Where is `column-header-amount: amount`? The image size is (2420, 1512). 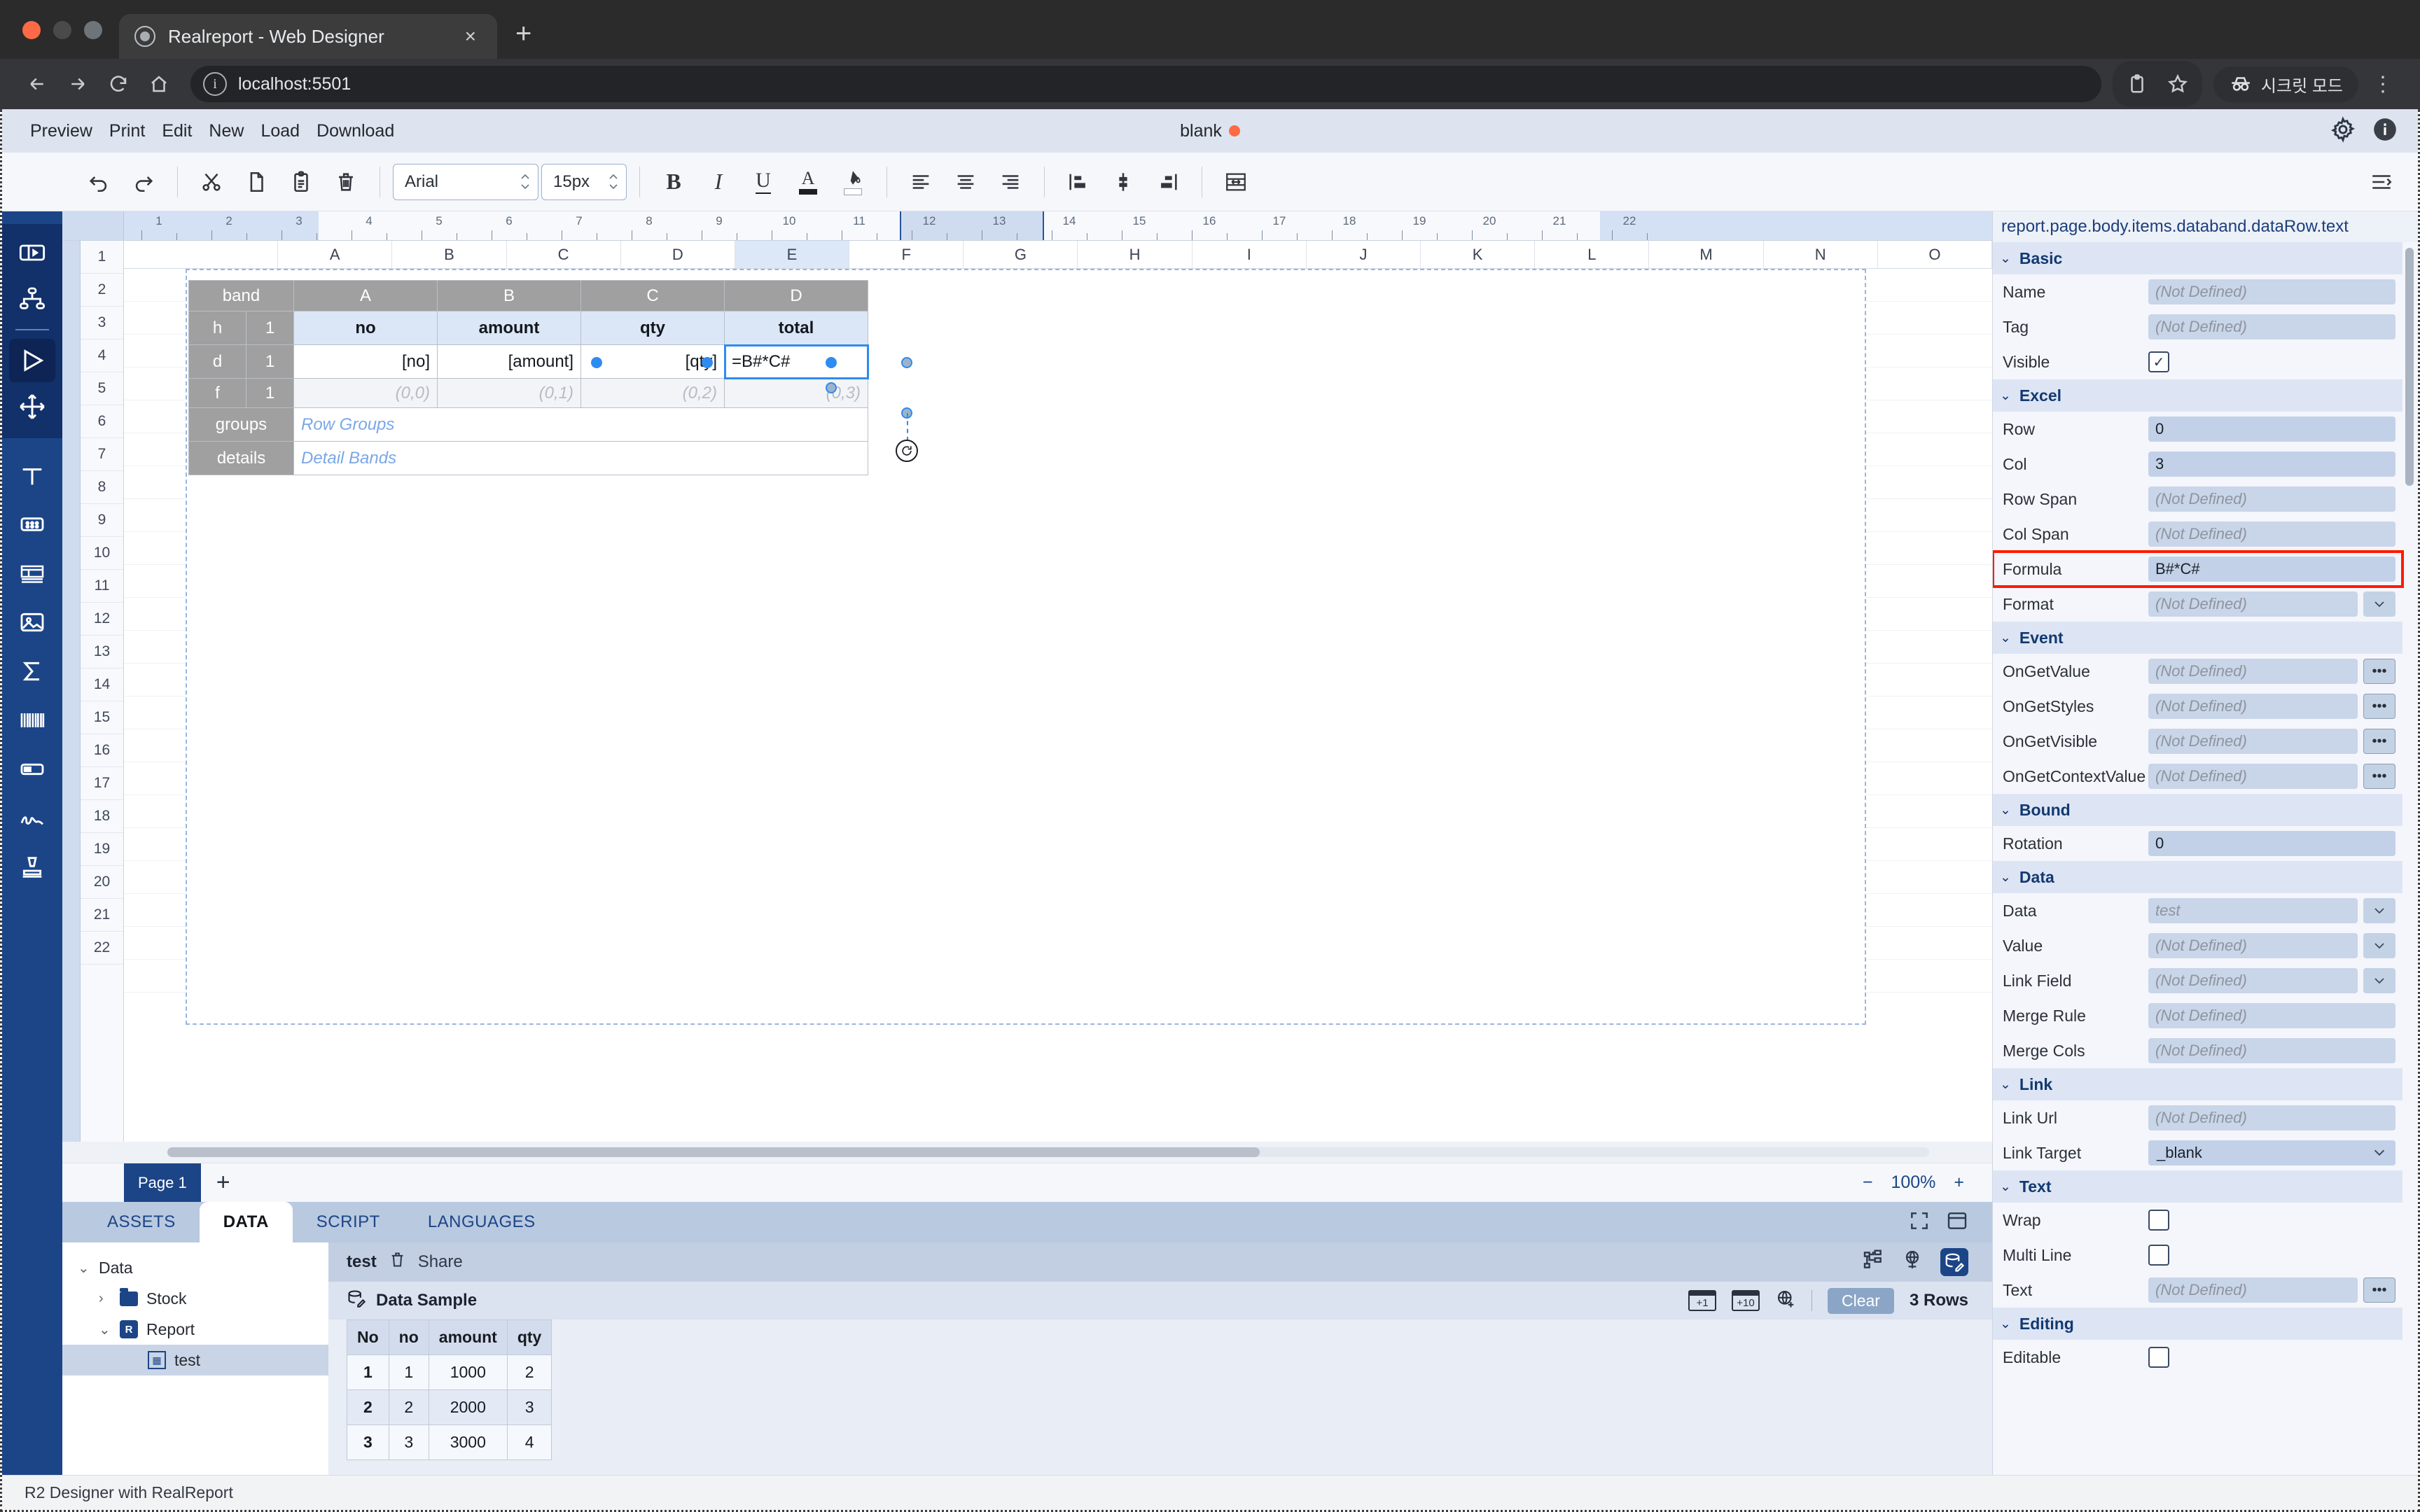 column-header-amount: amount is located at coordinates (468, 1337).